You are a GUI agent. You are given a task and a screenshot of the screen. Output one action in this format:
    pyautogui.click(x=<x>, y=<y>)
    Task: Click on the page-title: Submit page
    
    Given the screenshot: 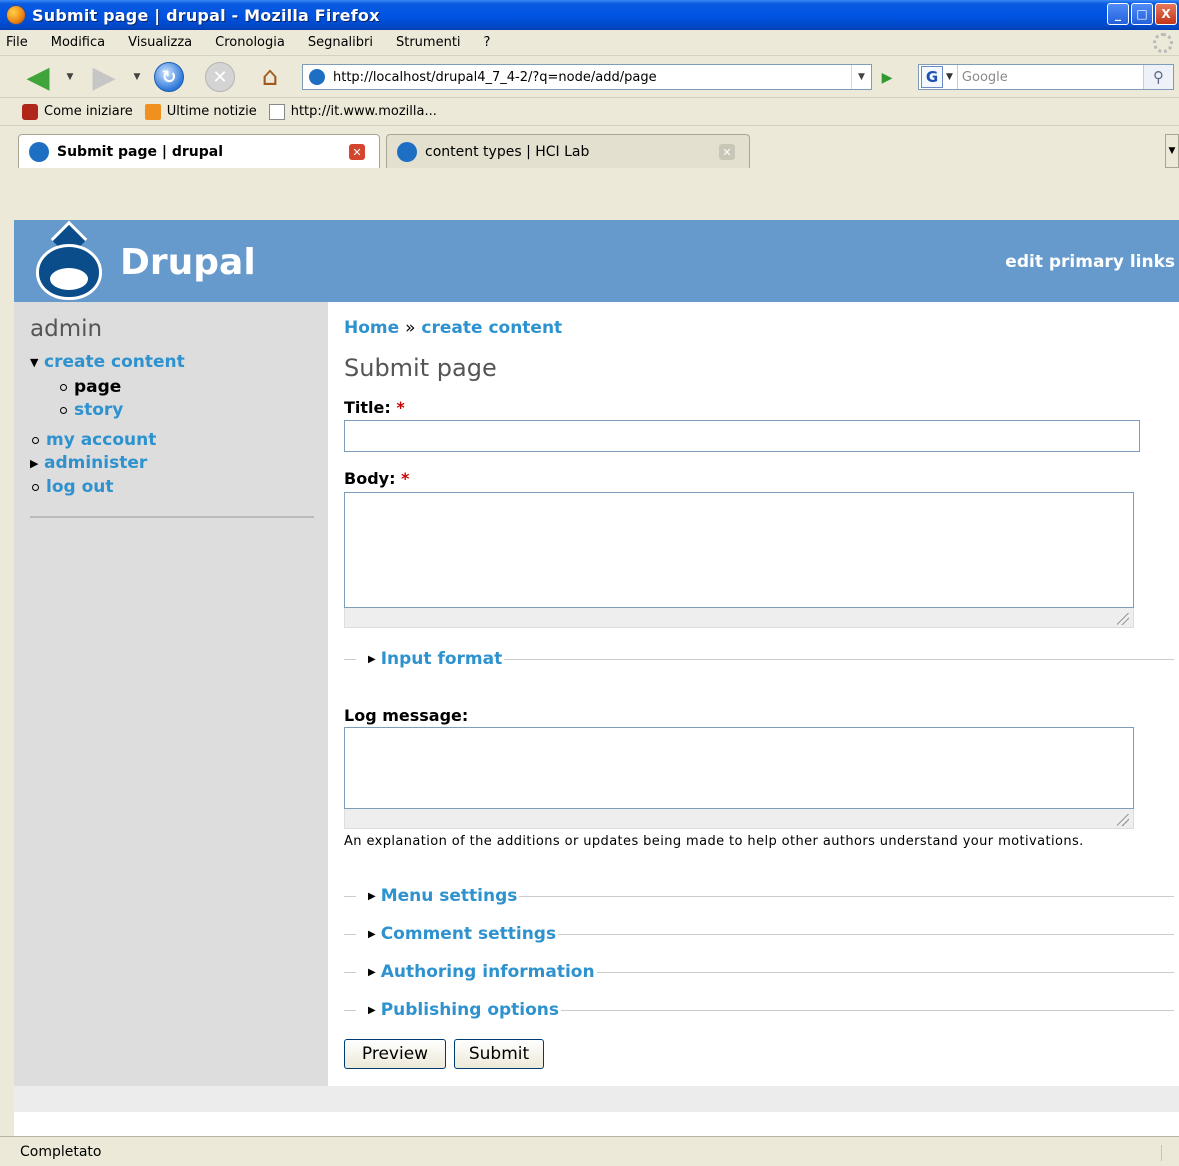 What is the action you would take?
    pyautogui.click(x=420, y=368)
    